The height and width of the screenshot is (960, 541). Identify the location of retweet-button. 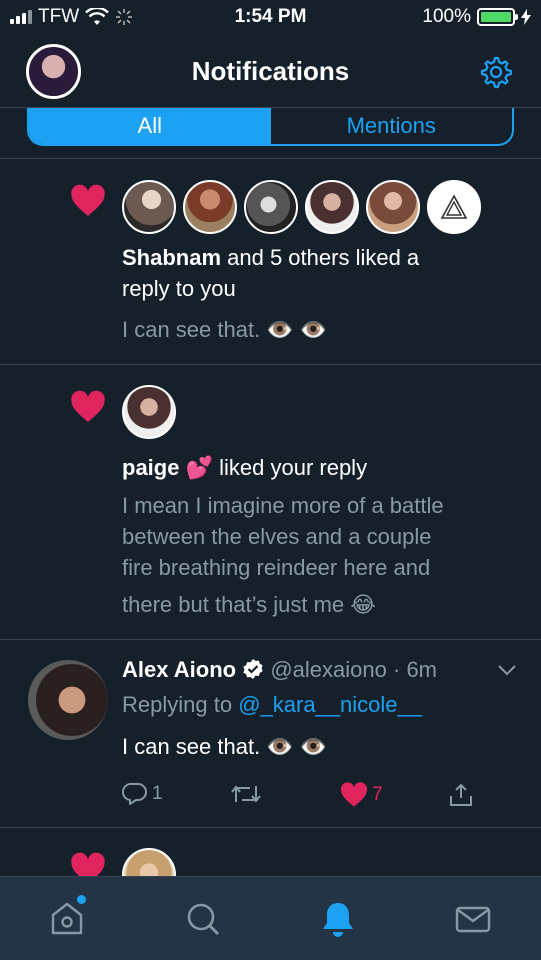
(246, 794).